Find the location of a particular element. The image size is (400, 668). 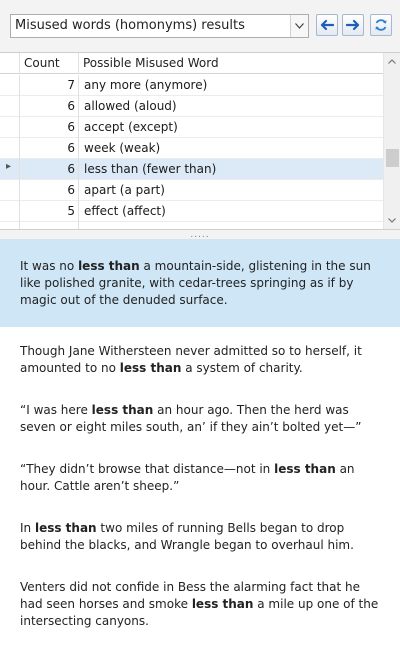

word-cell: any more (anymore) is located at coordinates (146, 85).